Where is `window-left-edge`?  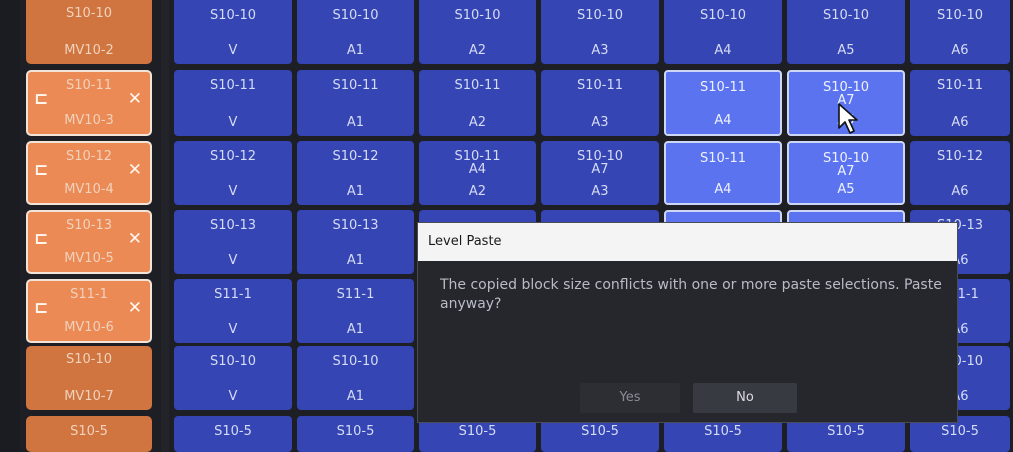
window-left-edge is located at coordinates (10, 226).